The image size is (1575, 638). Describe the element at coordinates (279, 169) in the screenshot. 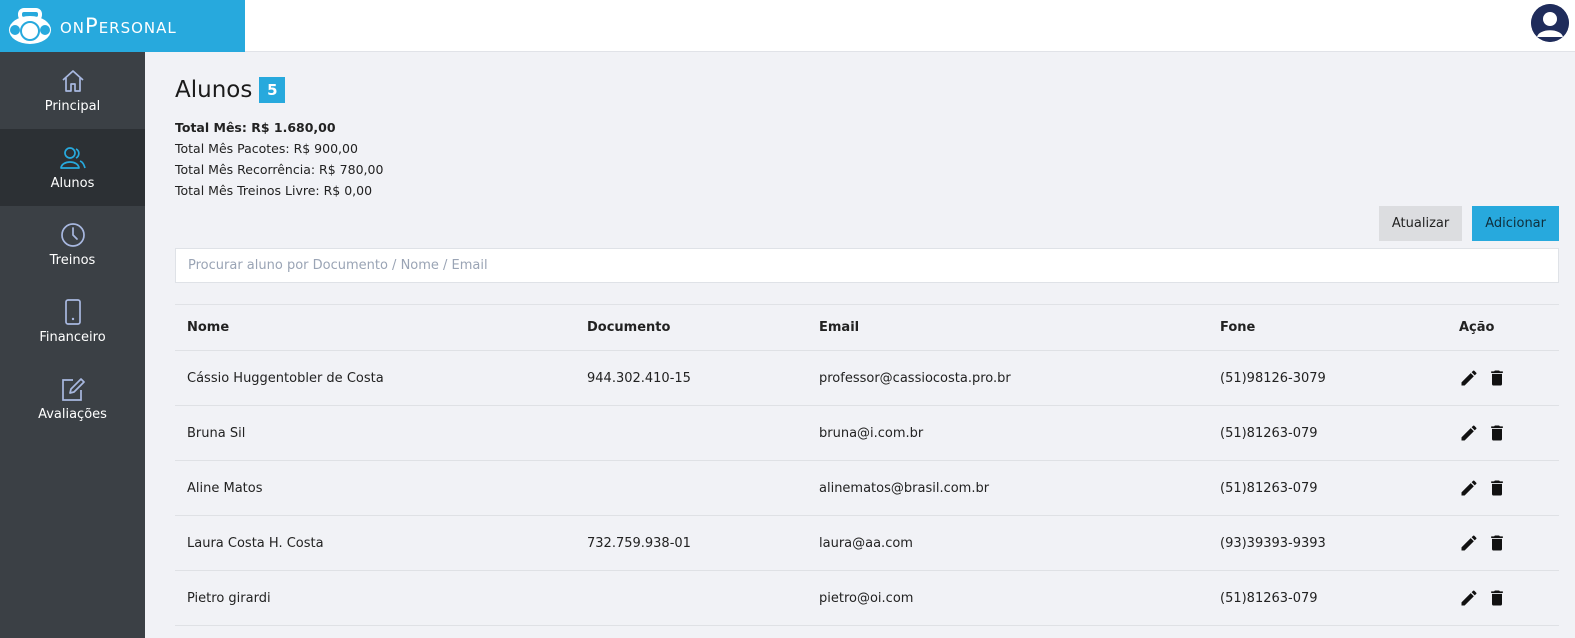

I see `total-recurring: Total Mês Recorrência: R$ 780,00` at that location.